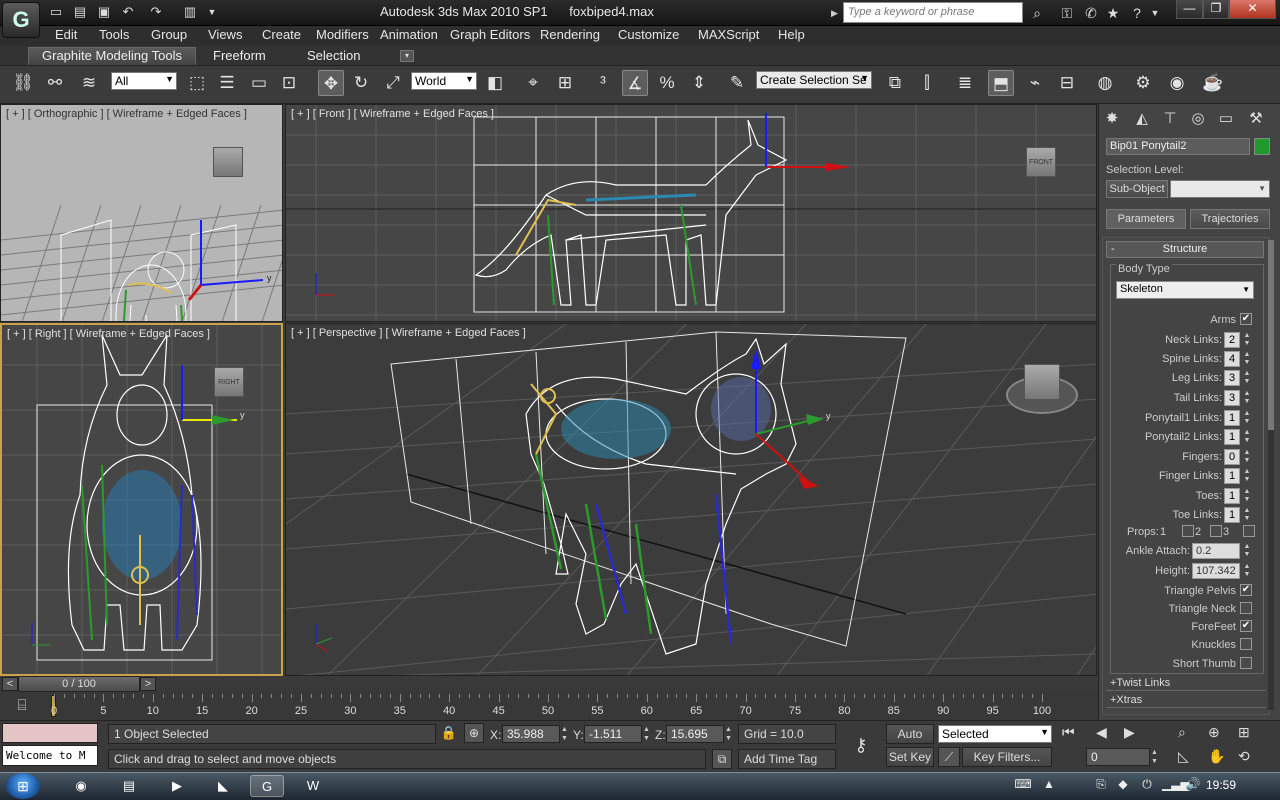 This screenshot has width=1280, height=800. Describe the element at coordinates (1123, 784) in the screenshot. I see `dropbox-tray-icon: ◆` at that location.